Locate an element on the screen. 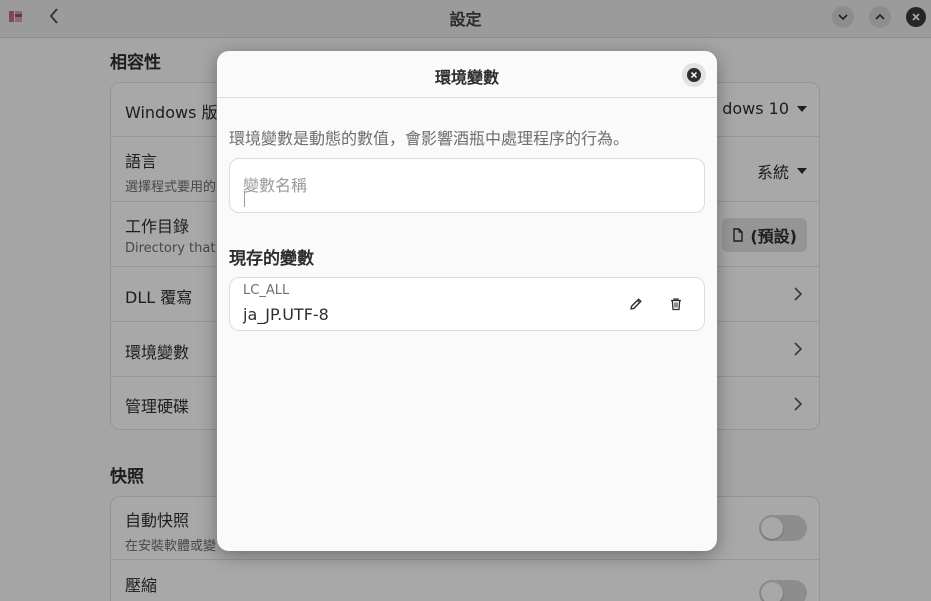 The height and width of the screenshot is (601, 931). existing-variables-title: 現存的變數 is located at coordinates (271, 259).